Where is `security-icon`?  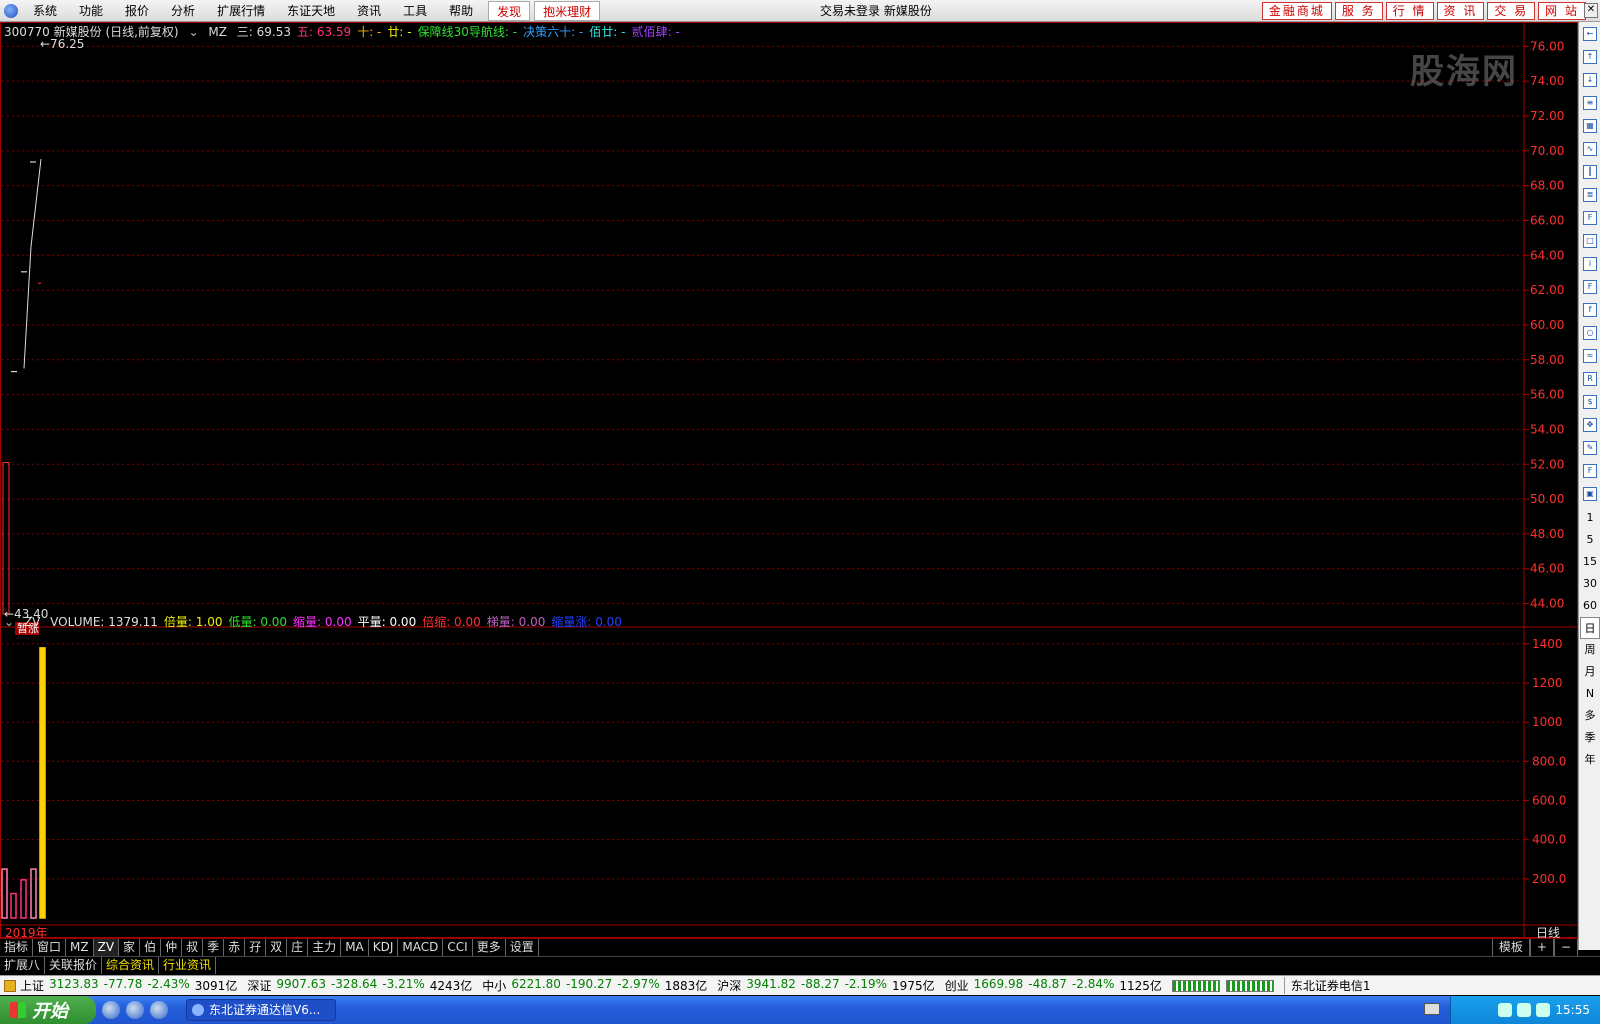
security-icon is located at coordinates (1543, 1010).